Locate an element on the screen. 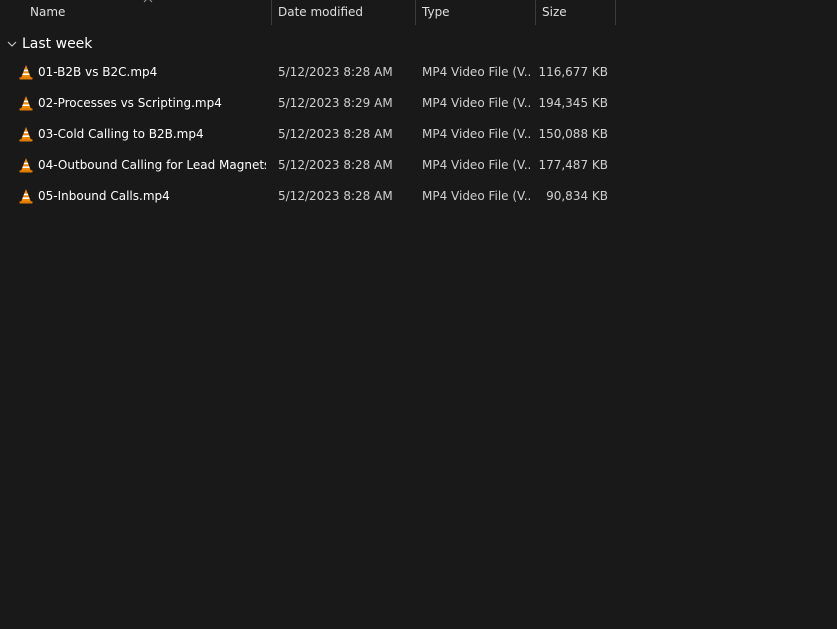 This screenshot has width=837, height=629. column-divider is located at coordinates (615, 12).